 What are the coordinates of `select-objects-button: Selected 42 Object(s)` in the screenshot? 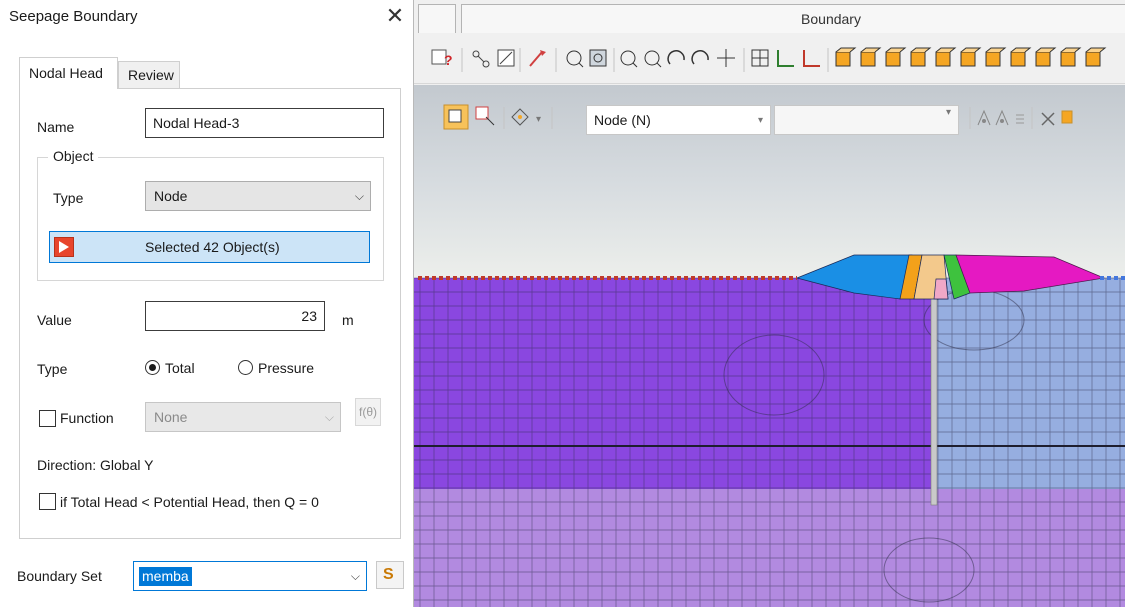 It's located at (209, 247).